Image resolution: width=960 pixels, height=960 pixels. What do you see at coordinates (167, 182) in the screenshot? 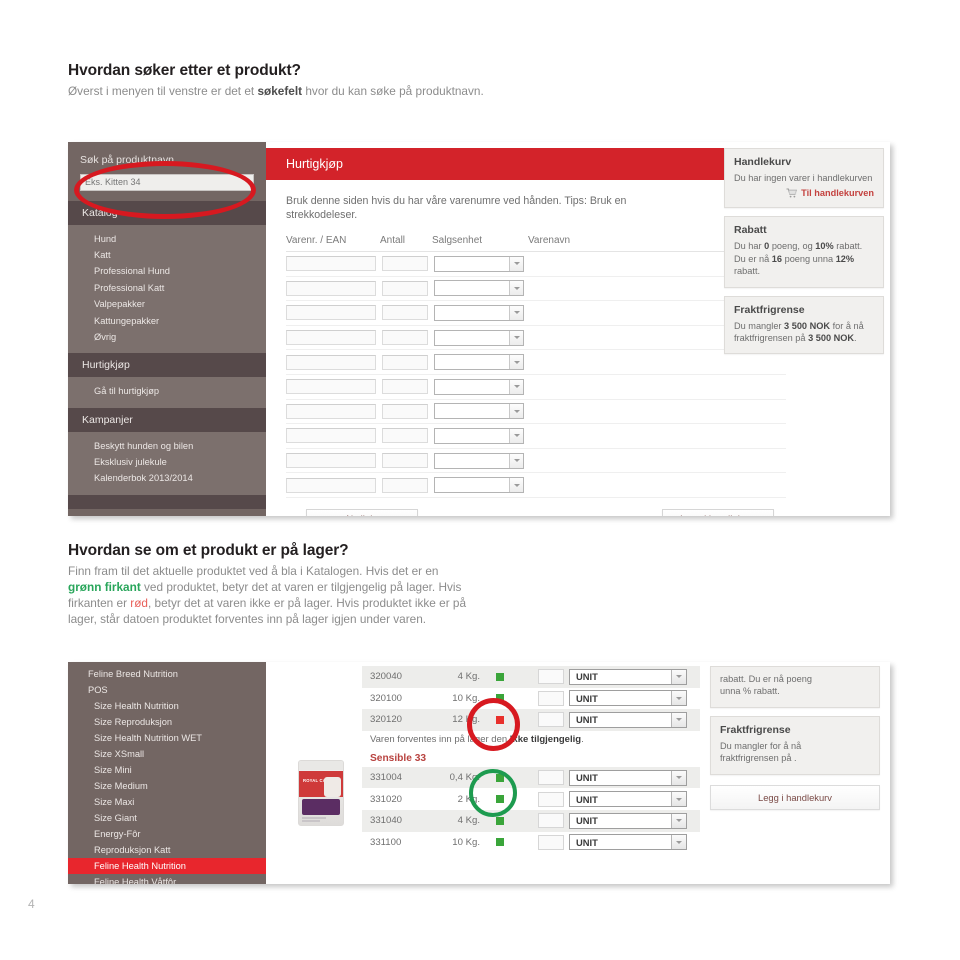
I see `product-search-input` at bounding box center [167, 182].